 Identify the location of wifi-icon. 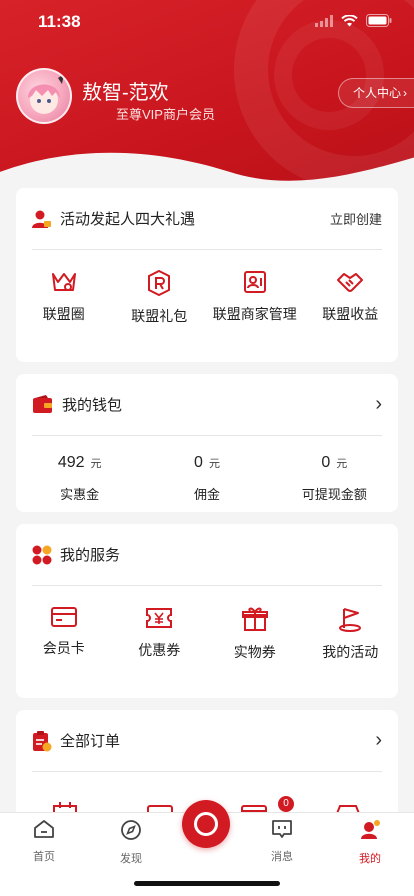
(349, 20).